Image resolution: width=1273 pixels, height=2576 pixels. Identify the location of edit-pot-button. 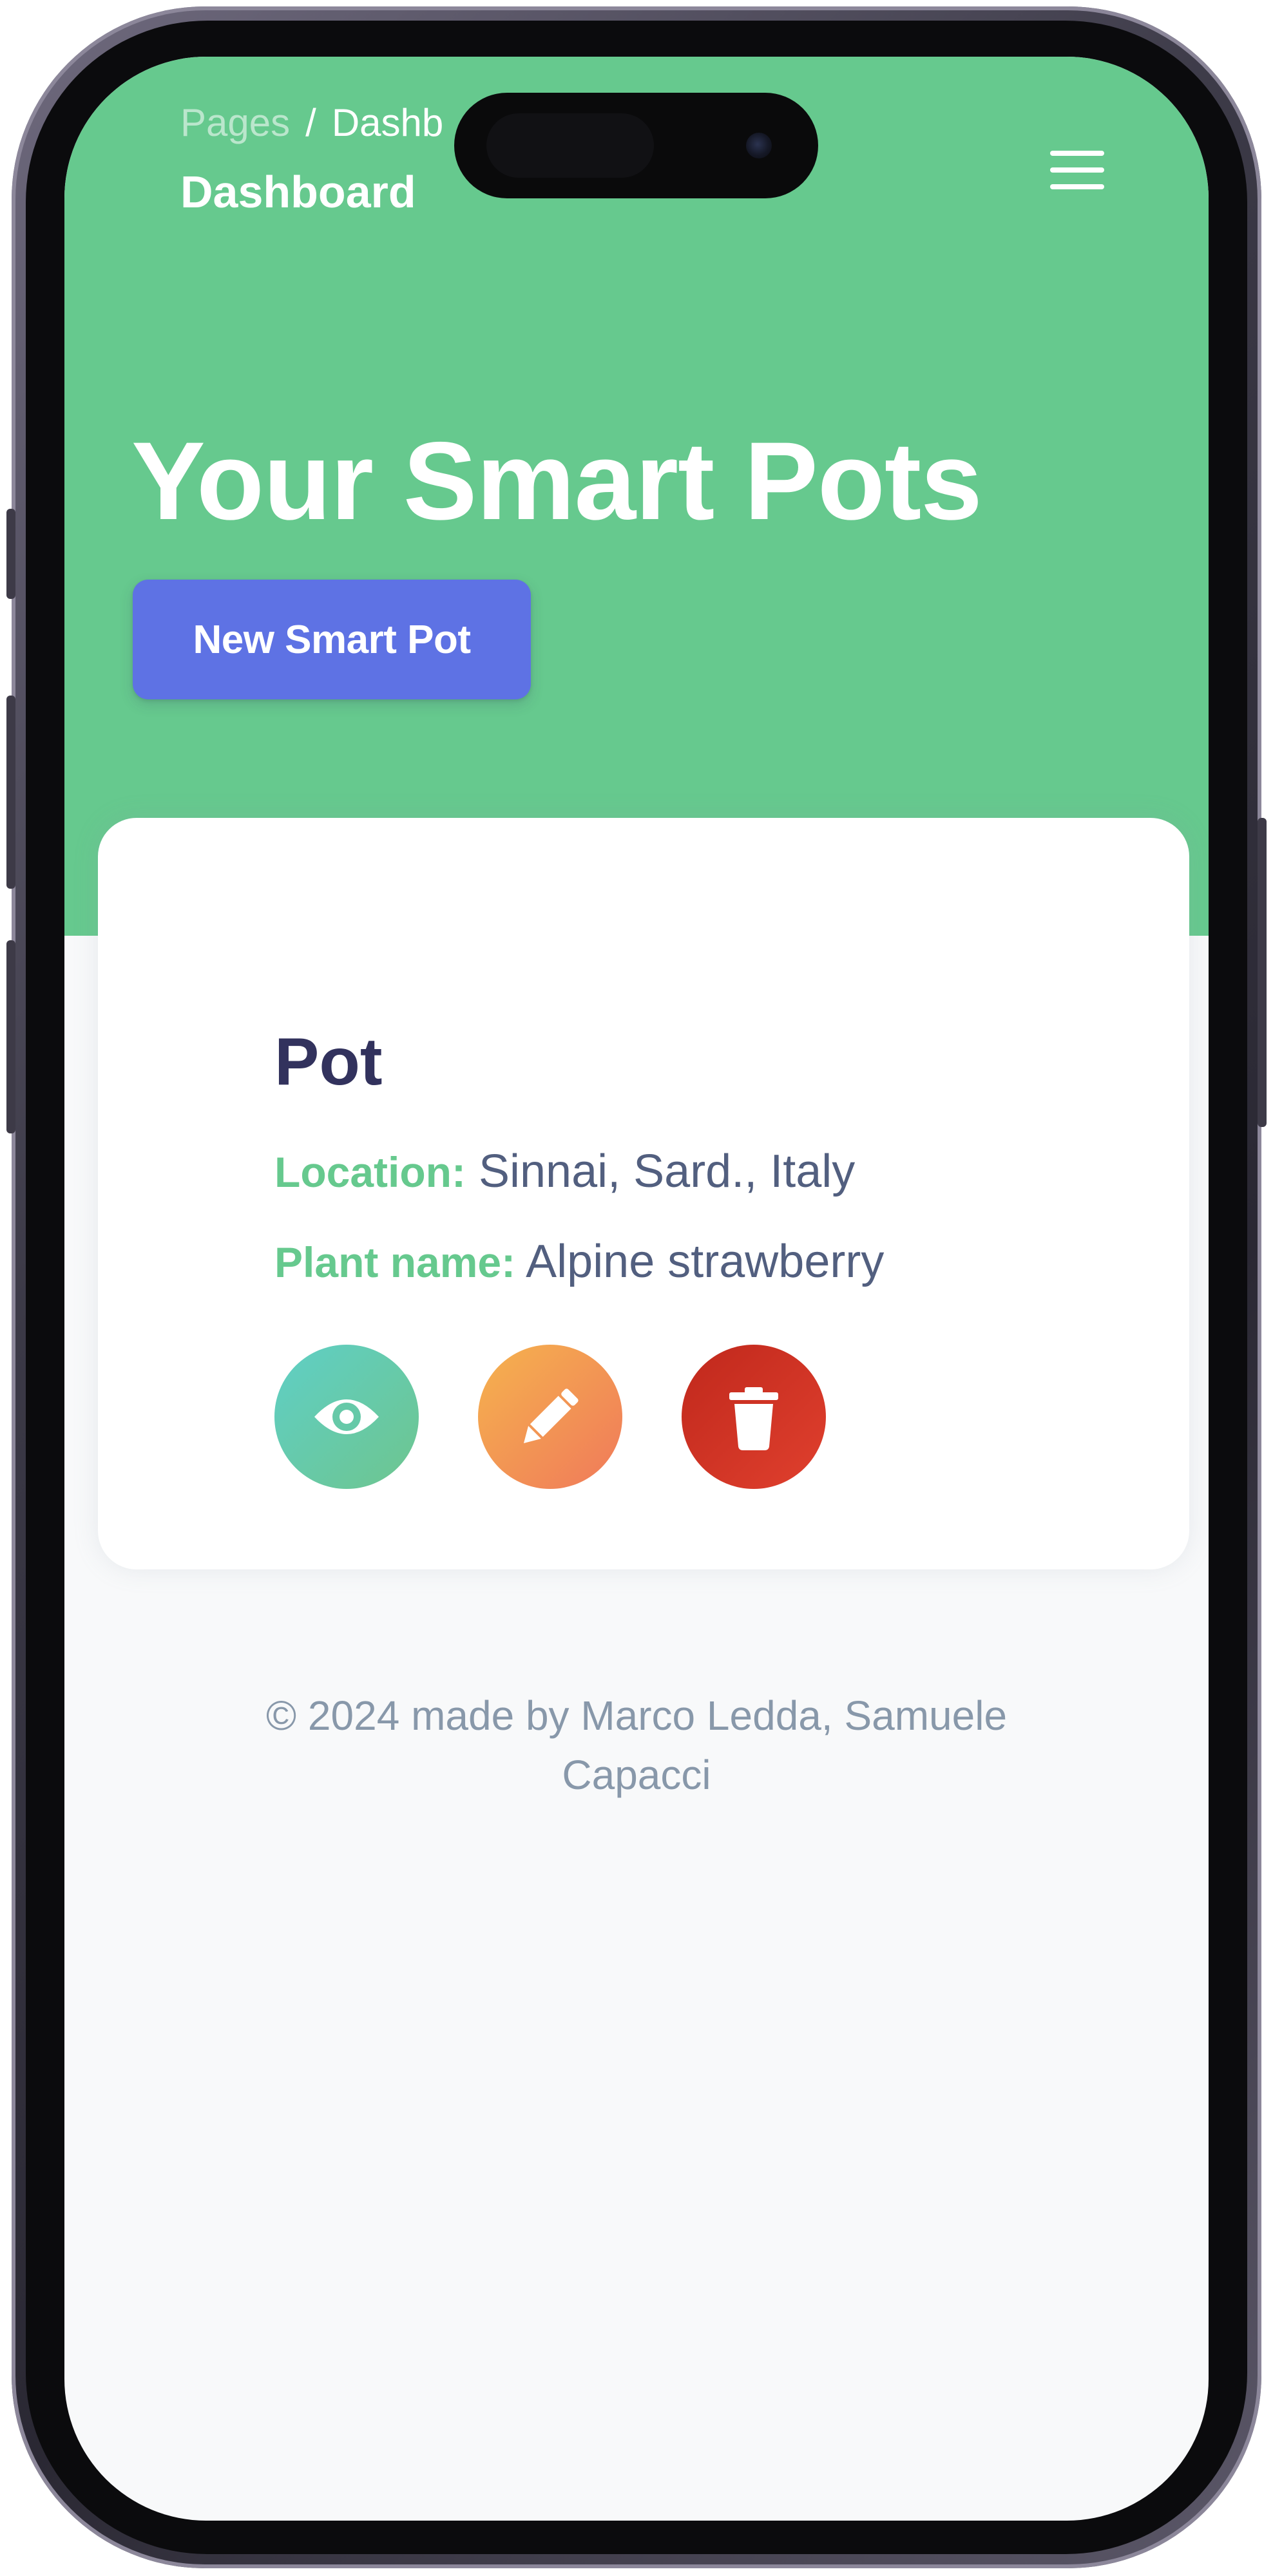
(550, 1417).